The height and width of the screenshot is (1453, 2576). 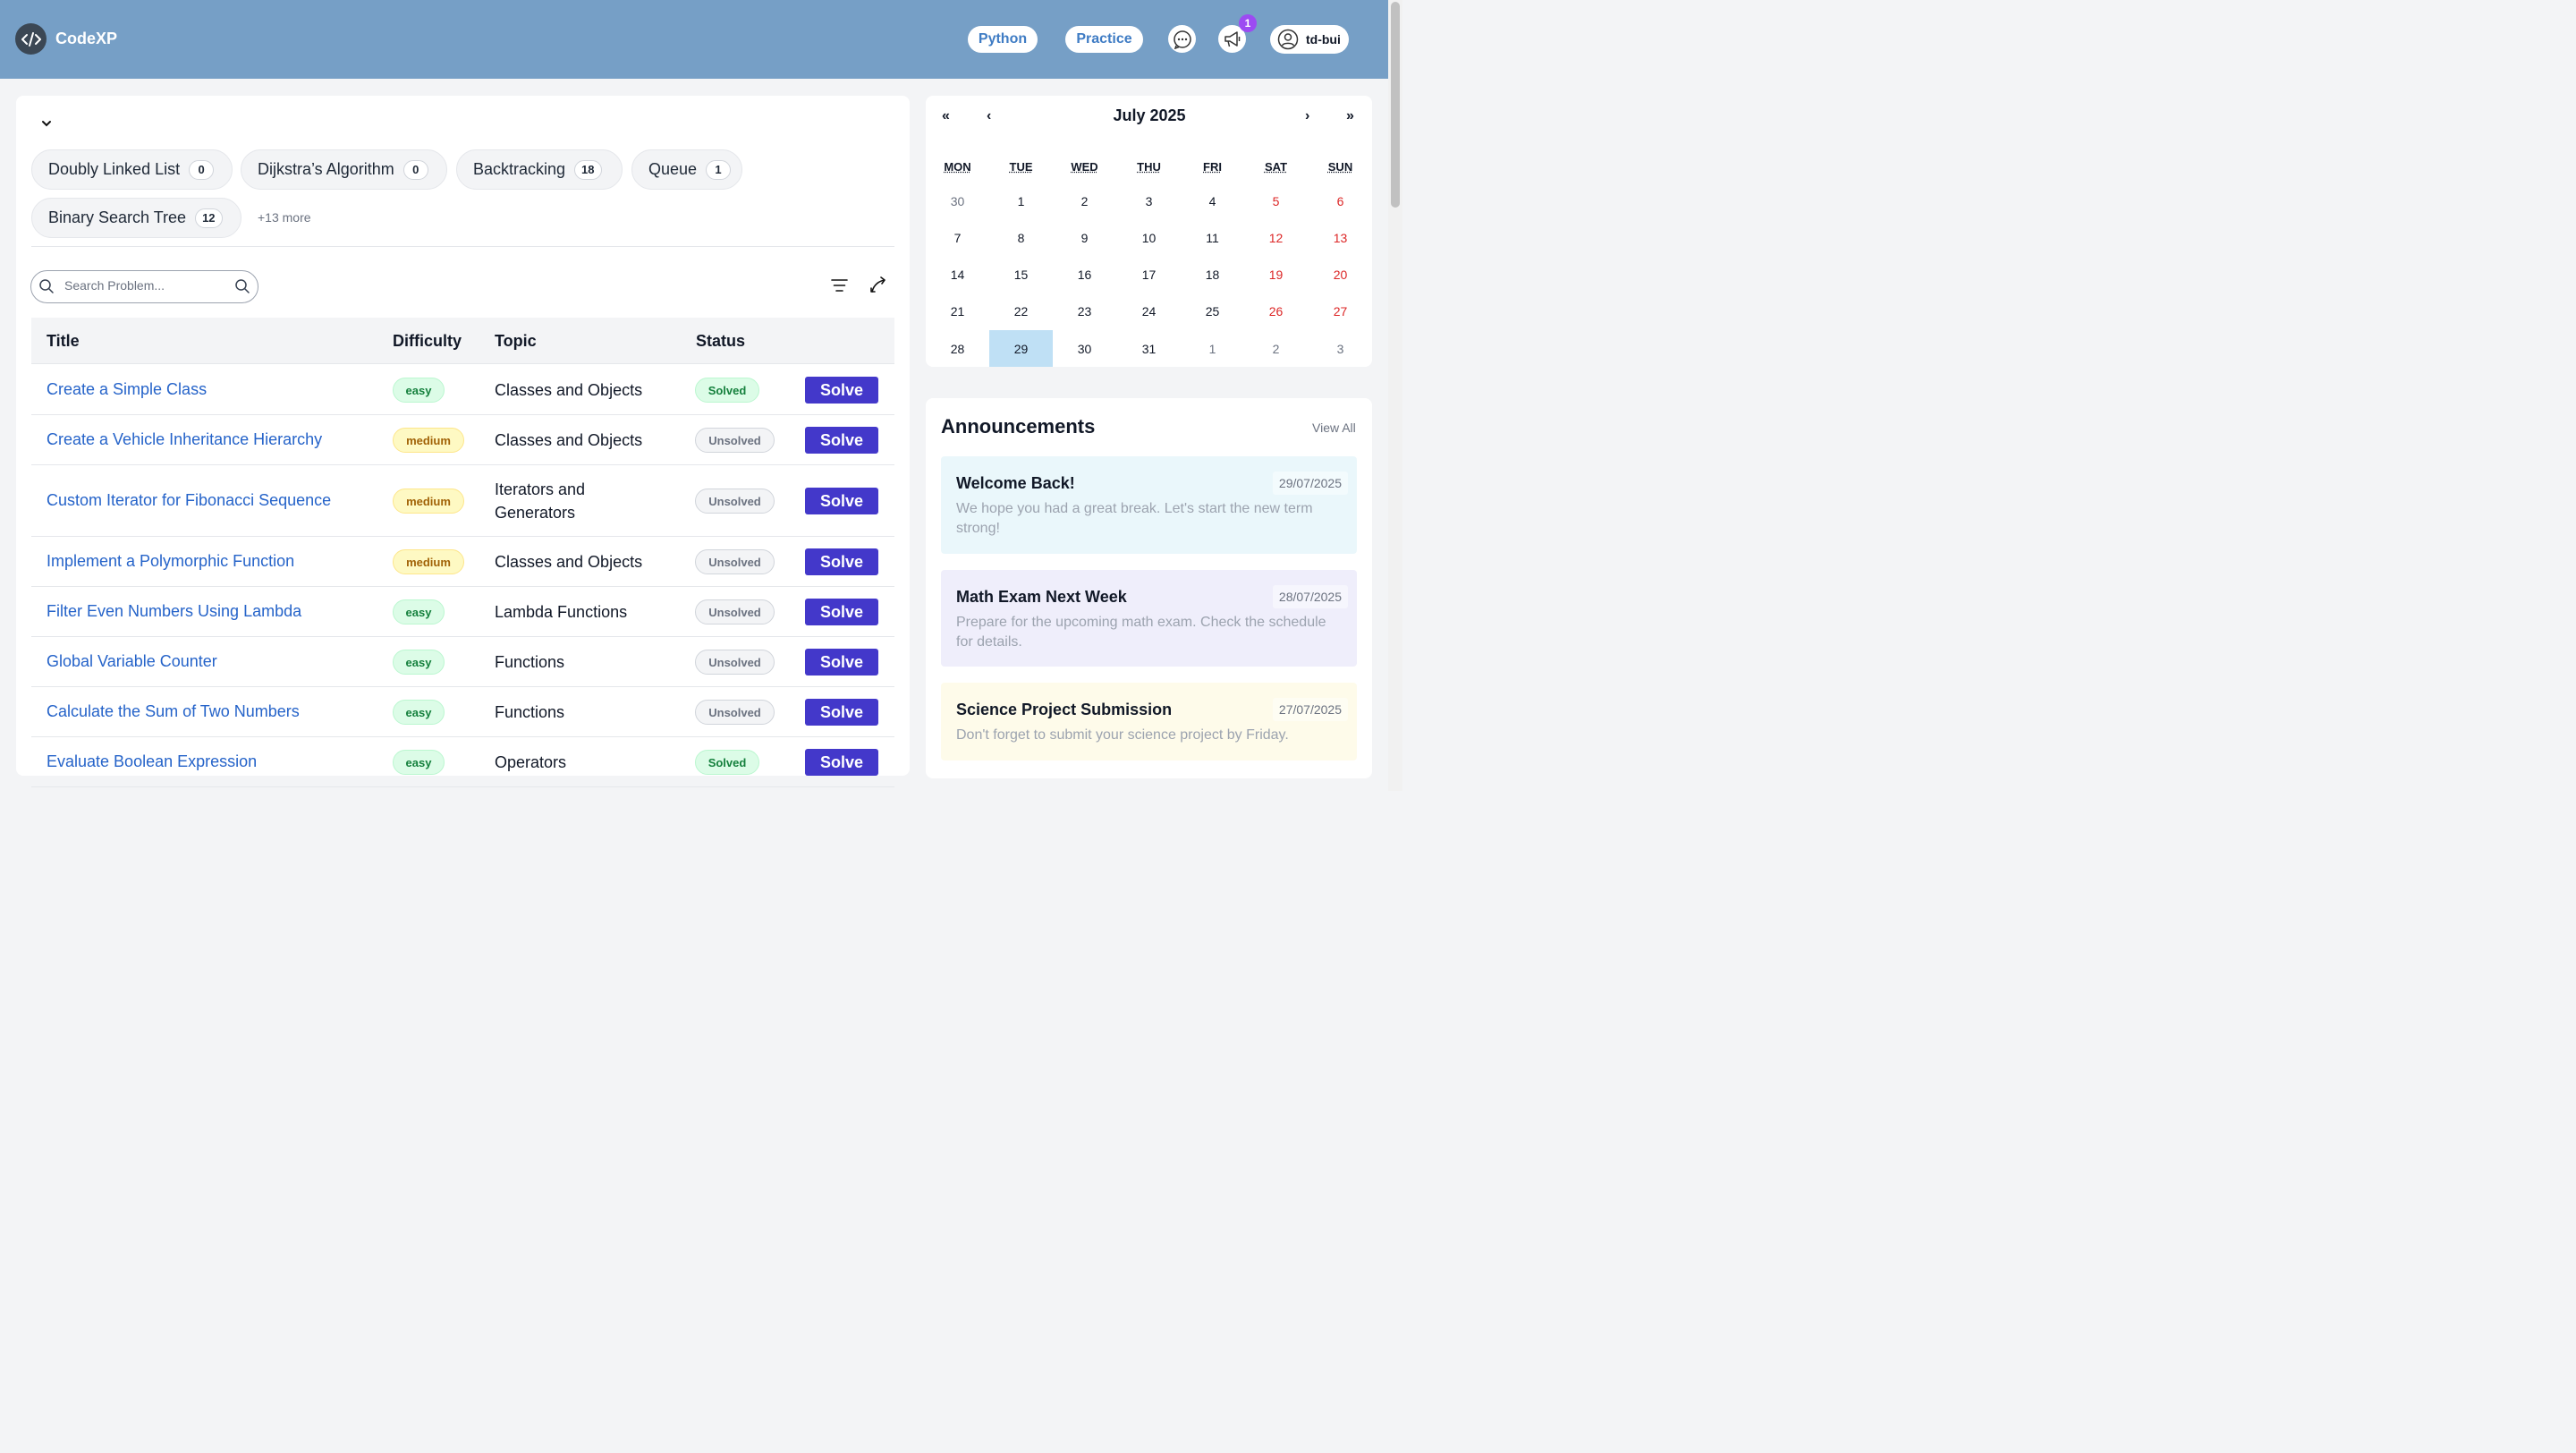 I want to click on tag-chip: Binary Search Tree 12, so click(x=136, y=218).